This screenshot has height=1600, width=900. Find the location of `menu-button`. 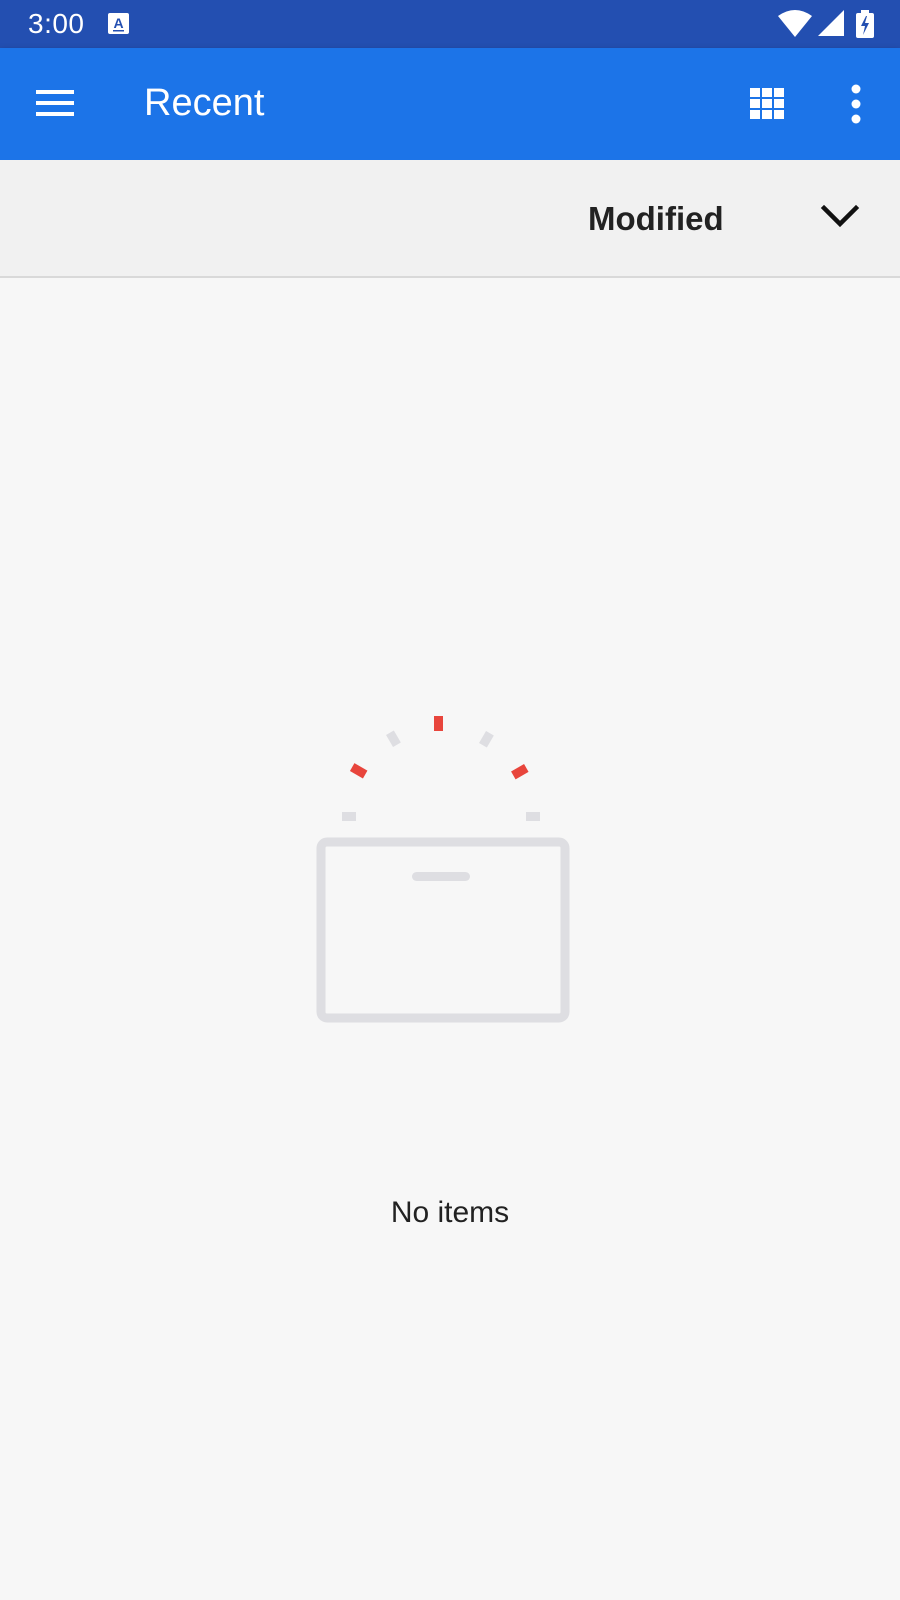

menu-button is located at coordinates (56, 104).